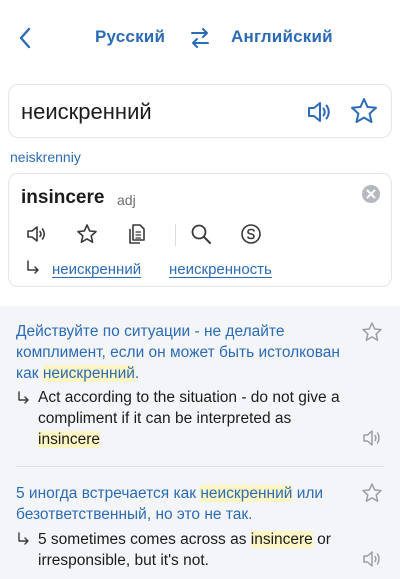 The width and height of the screenshot is (400, 579). What do you see at coordinates (220, 269) in the screenshot?
I see `related-word-link: неискренность` at bounding box center [220, 269].